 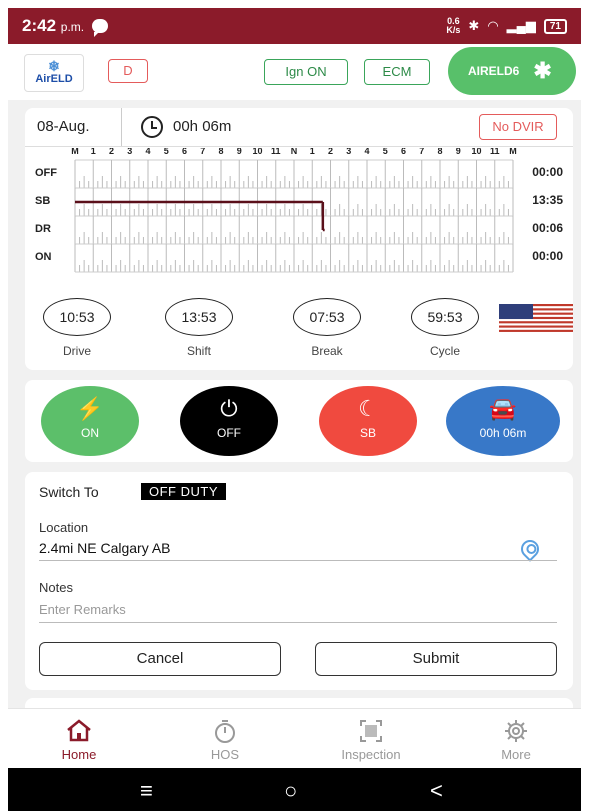 I want to click on power-icon: ⏻, so click(x=229, y=408).